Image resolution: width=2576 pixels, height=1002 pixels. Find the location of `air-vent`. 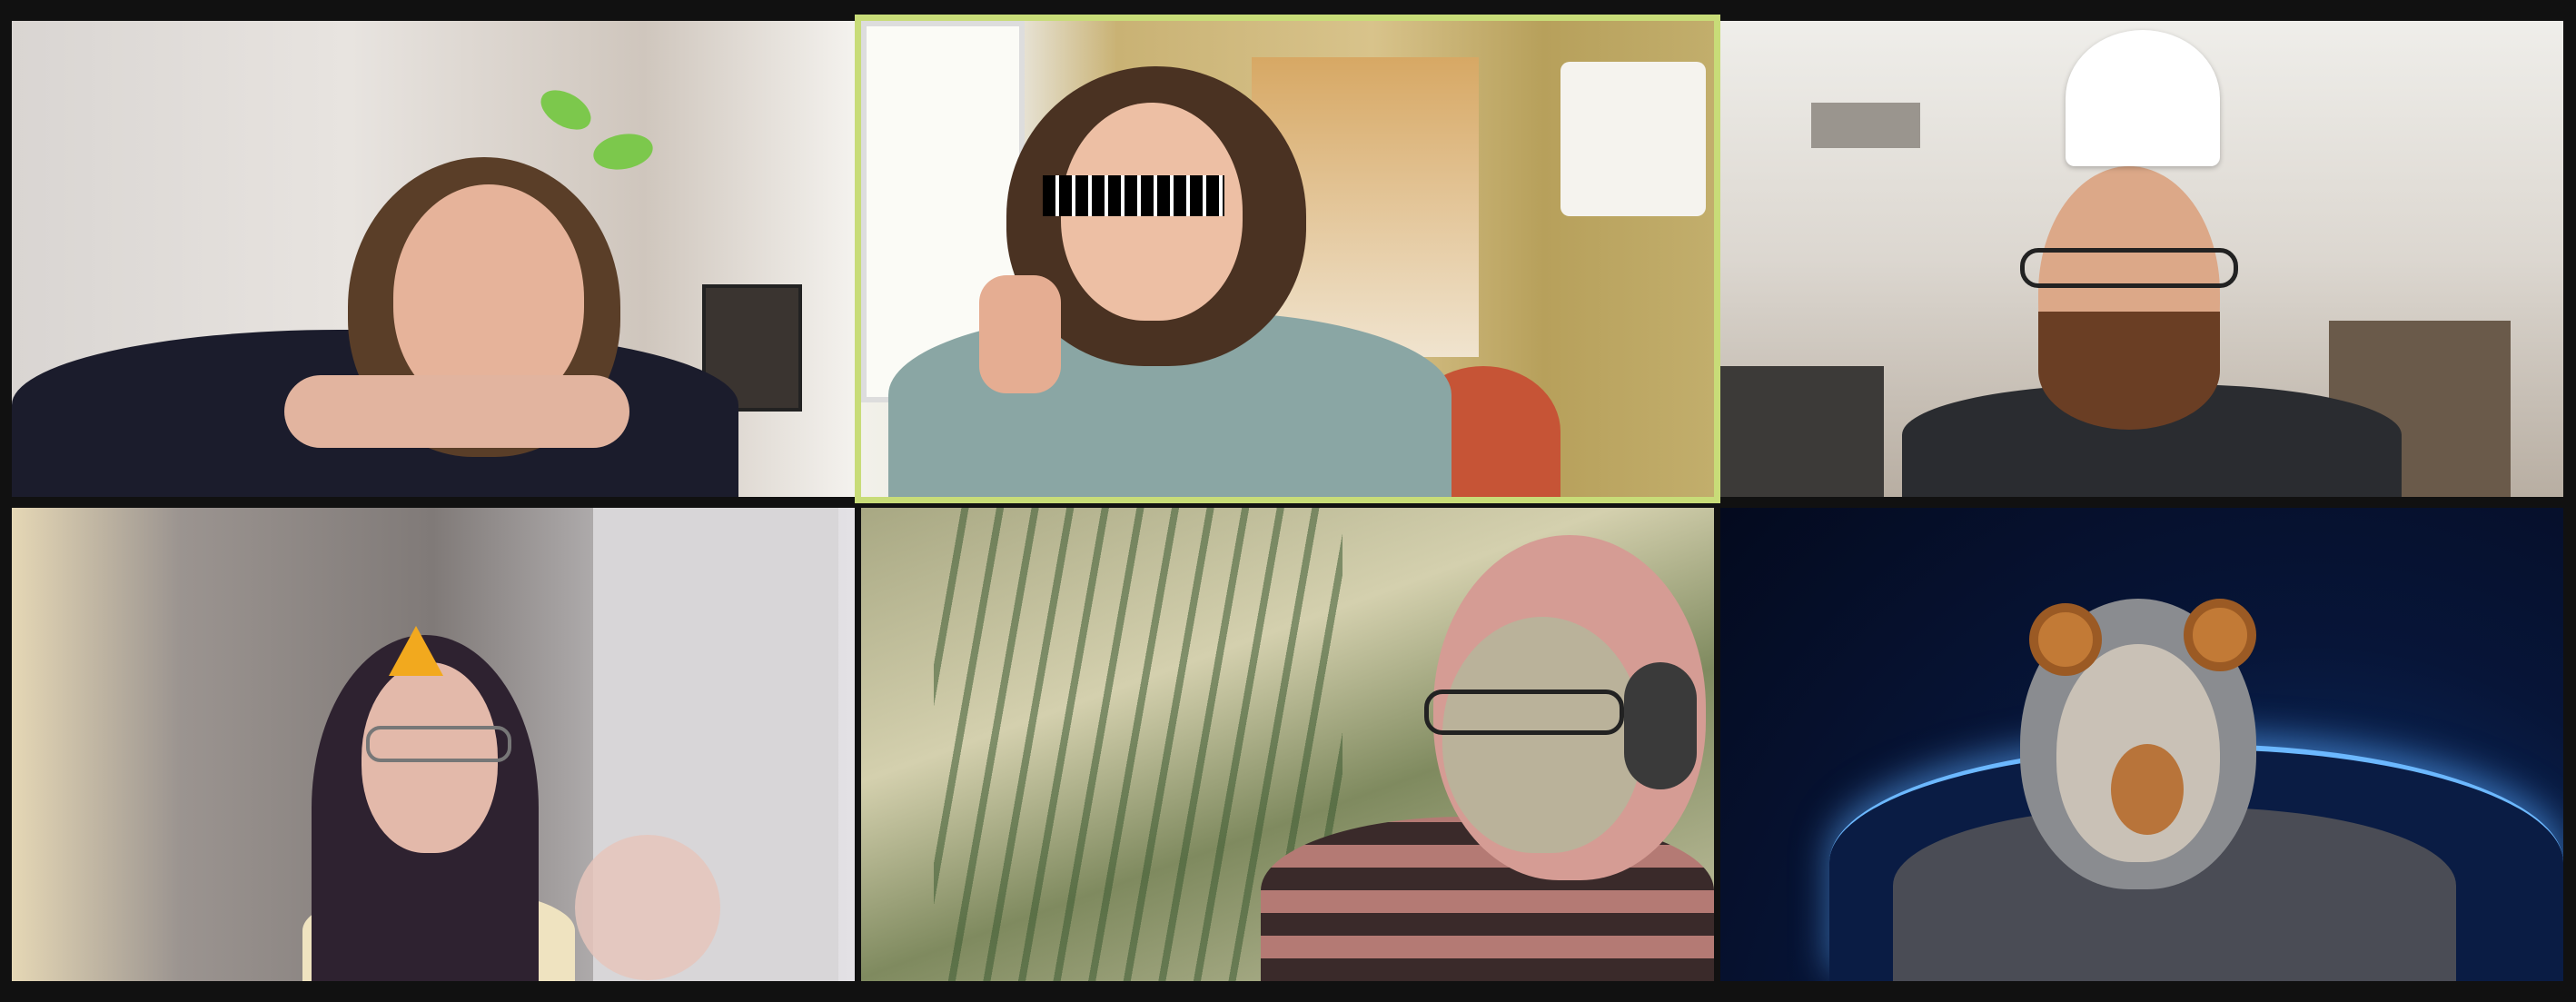

air-vent is located at coordinates (1865, 126).